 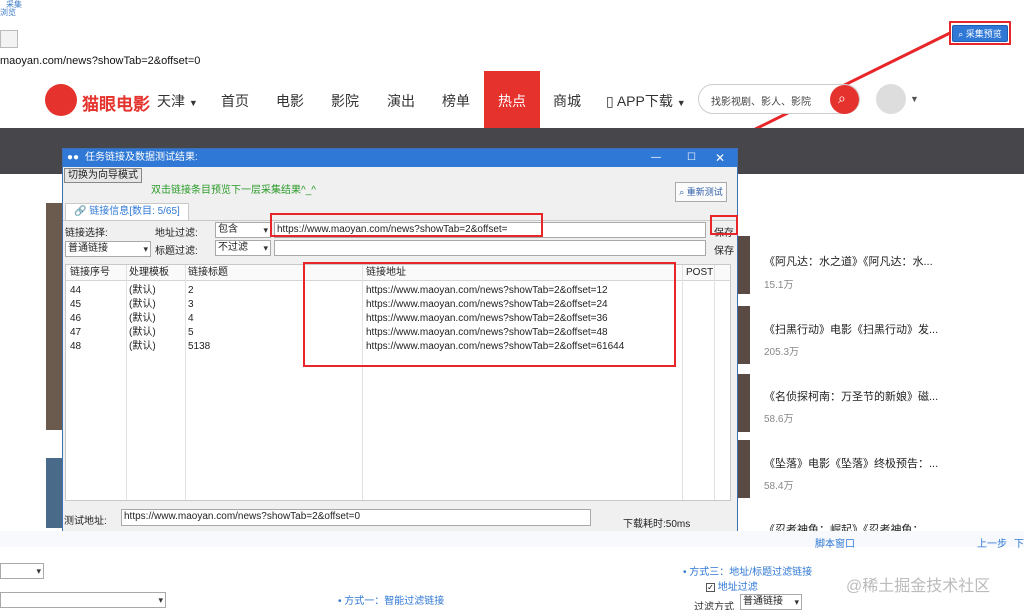 I want to click on city-selector: 天津 ▼, so click(x=177, y=101).